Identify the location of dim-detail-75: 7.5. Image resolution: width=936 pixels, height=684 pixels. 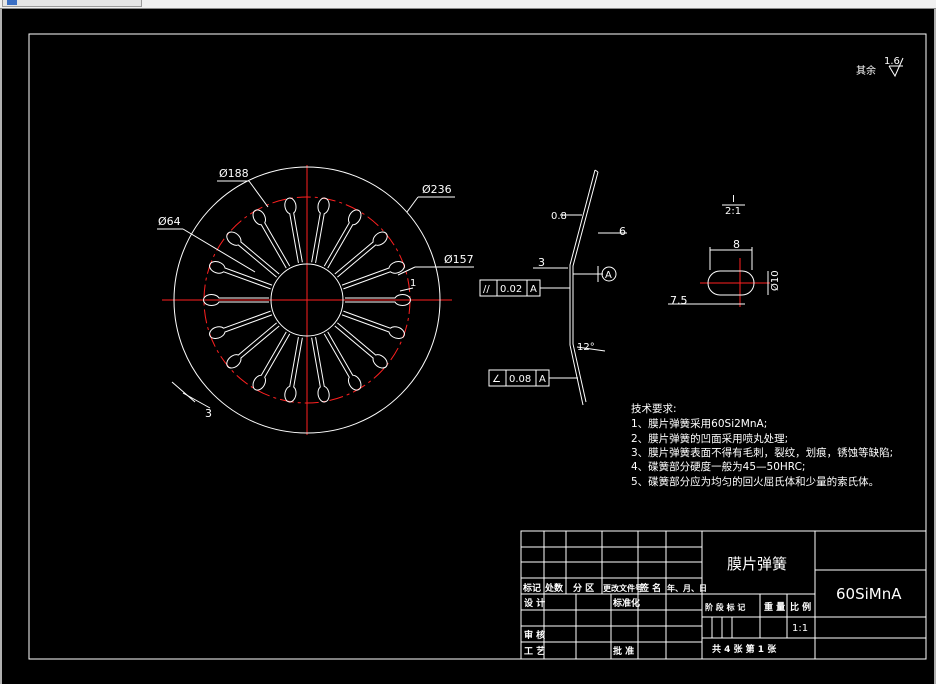
(679, 300).